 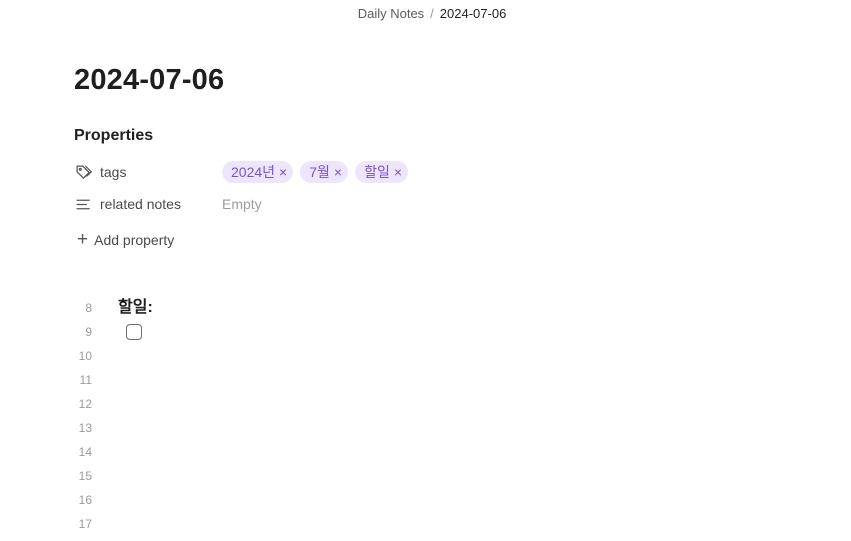 I want to click on add-property-label: Add property, so click(x=134, y=239).